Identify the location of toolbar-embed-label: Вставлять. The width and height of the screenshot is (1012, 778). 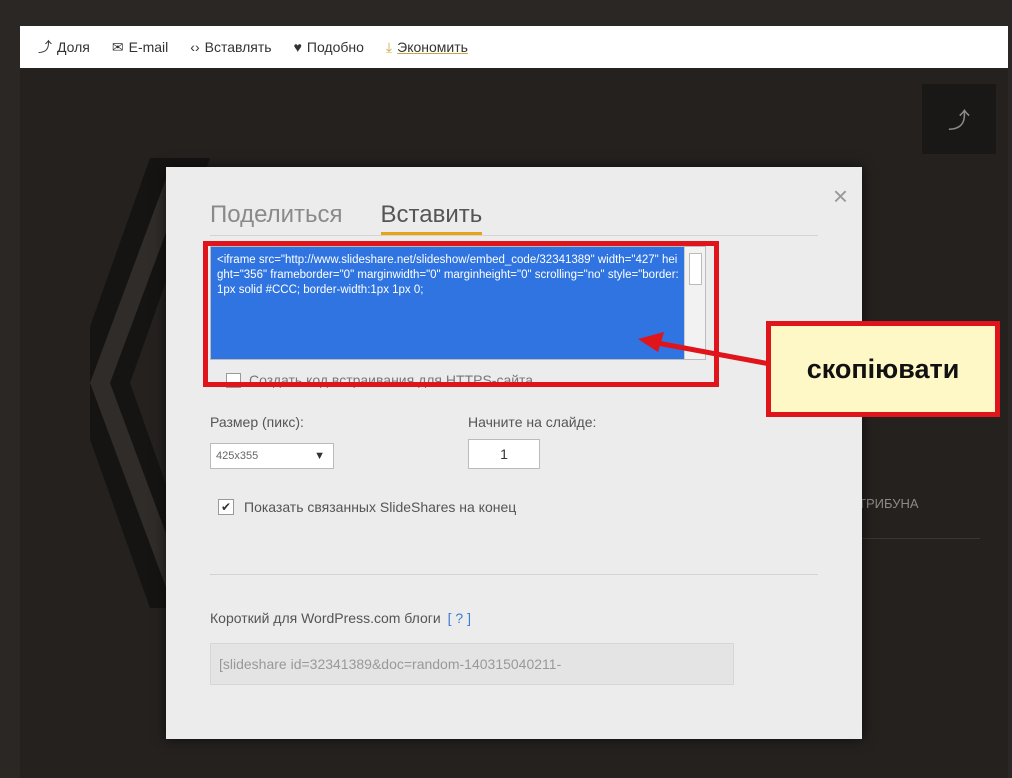
(238, 47).